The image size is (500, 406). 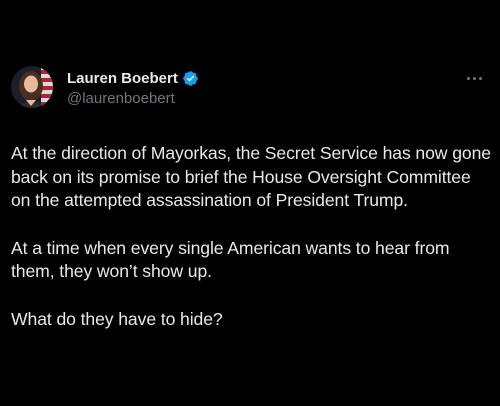 What do you see at coordinates (190, 78) in the screenshot?
I see `verified-badge-icon` at bounding box center [190, 78].